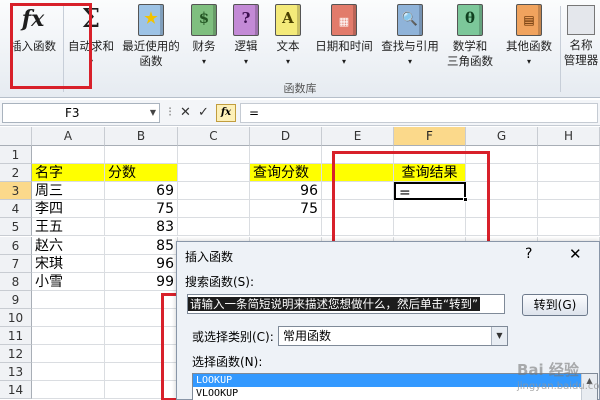  I want to click on row-header-4: 4, so click(16, 209).